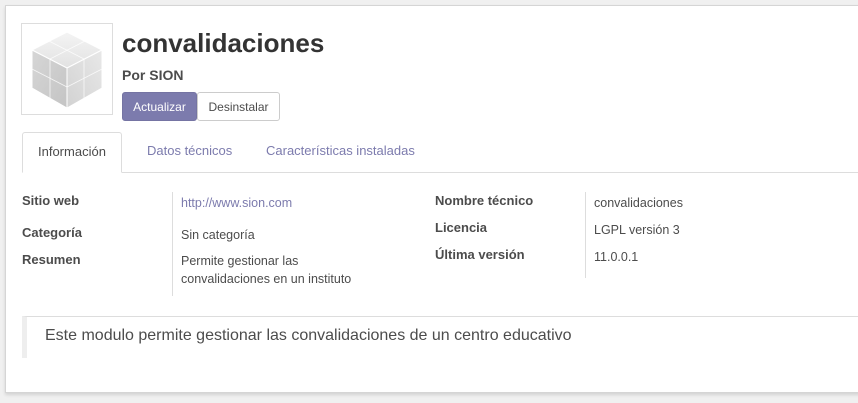 The width and height of the screenshot is (858, 403). What do you see at coordinates (638, 203) in the screenshot?
I see `technical-name-value: convalidaciones` at bounding box center [638, 203].